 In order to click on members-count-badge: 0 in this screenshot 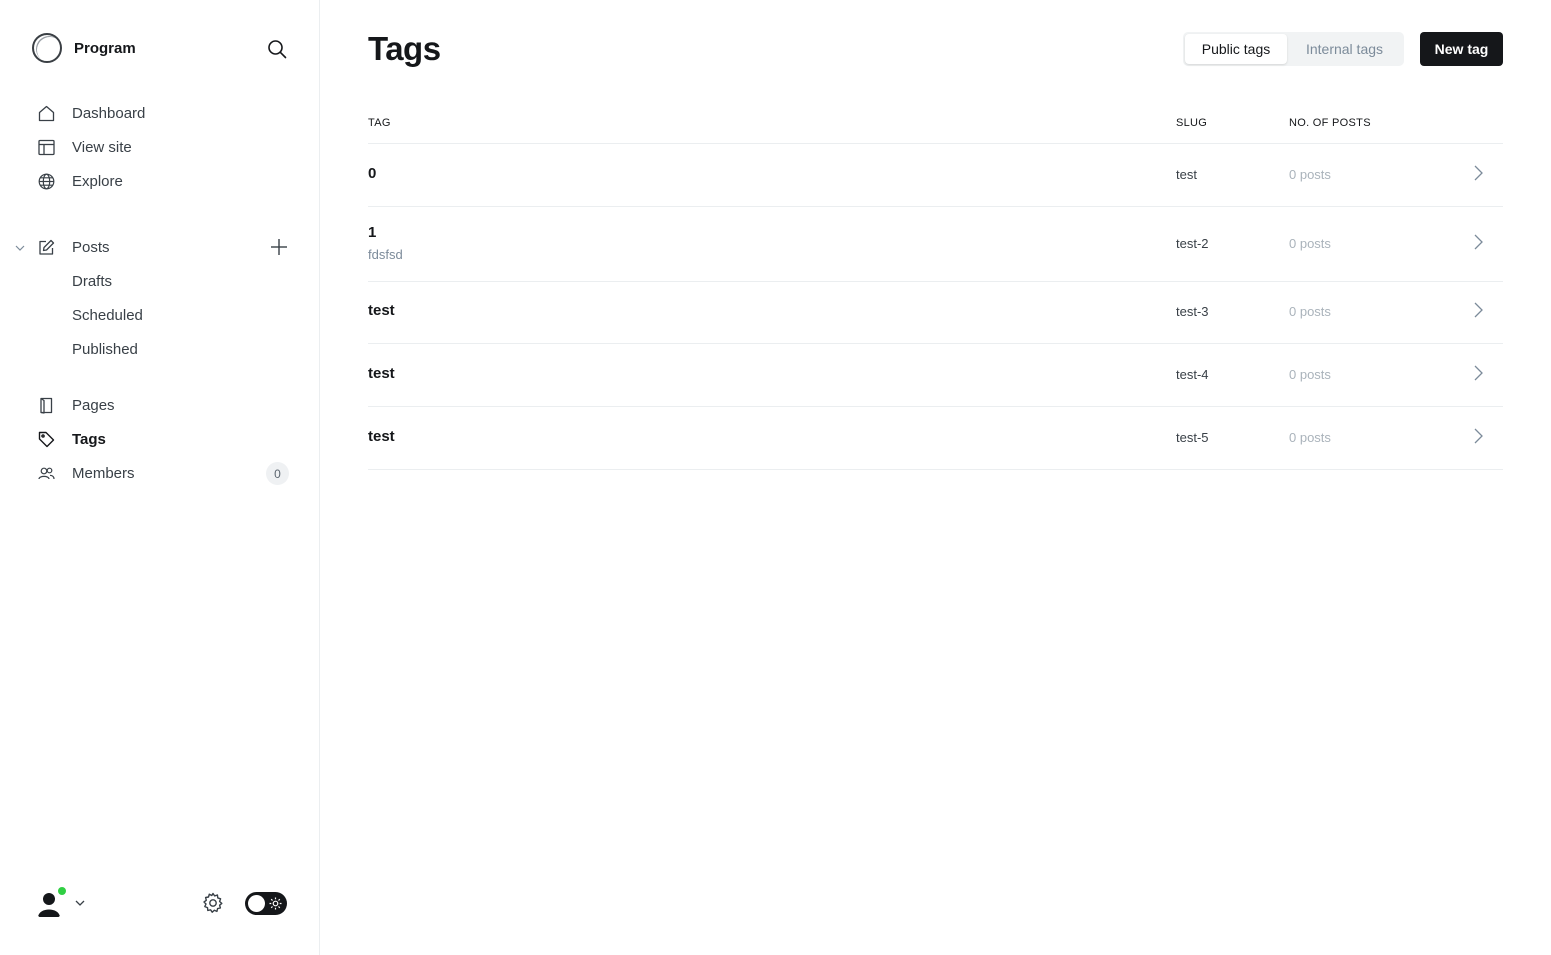, I will do `click(277, 473)`.